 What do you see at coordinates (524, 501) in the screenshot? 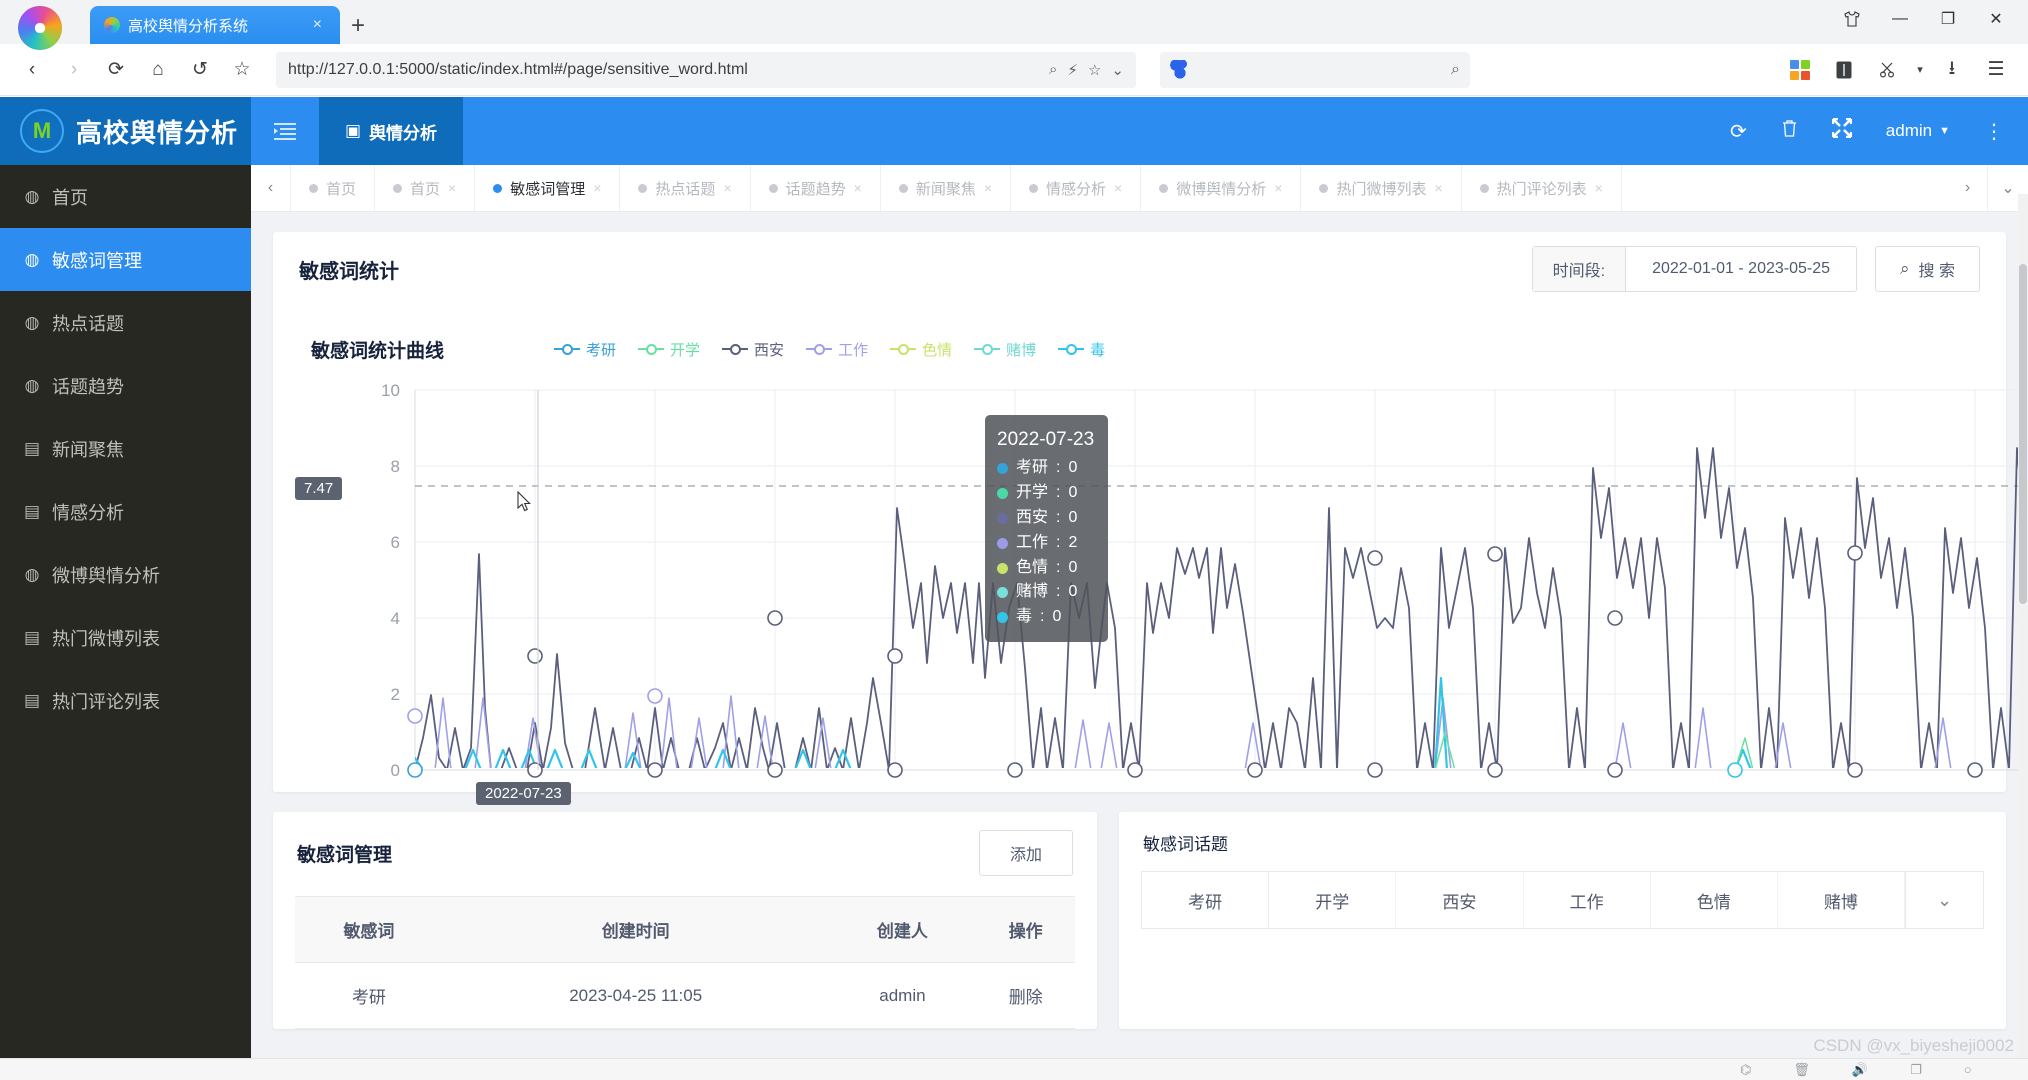
I see `mouse-cursor-icon` at bounding box center [524, 501].